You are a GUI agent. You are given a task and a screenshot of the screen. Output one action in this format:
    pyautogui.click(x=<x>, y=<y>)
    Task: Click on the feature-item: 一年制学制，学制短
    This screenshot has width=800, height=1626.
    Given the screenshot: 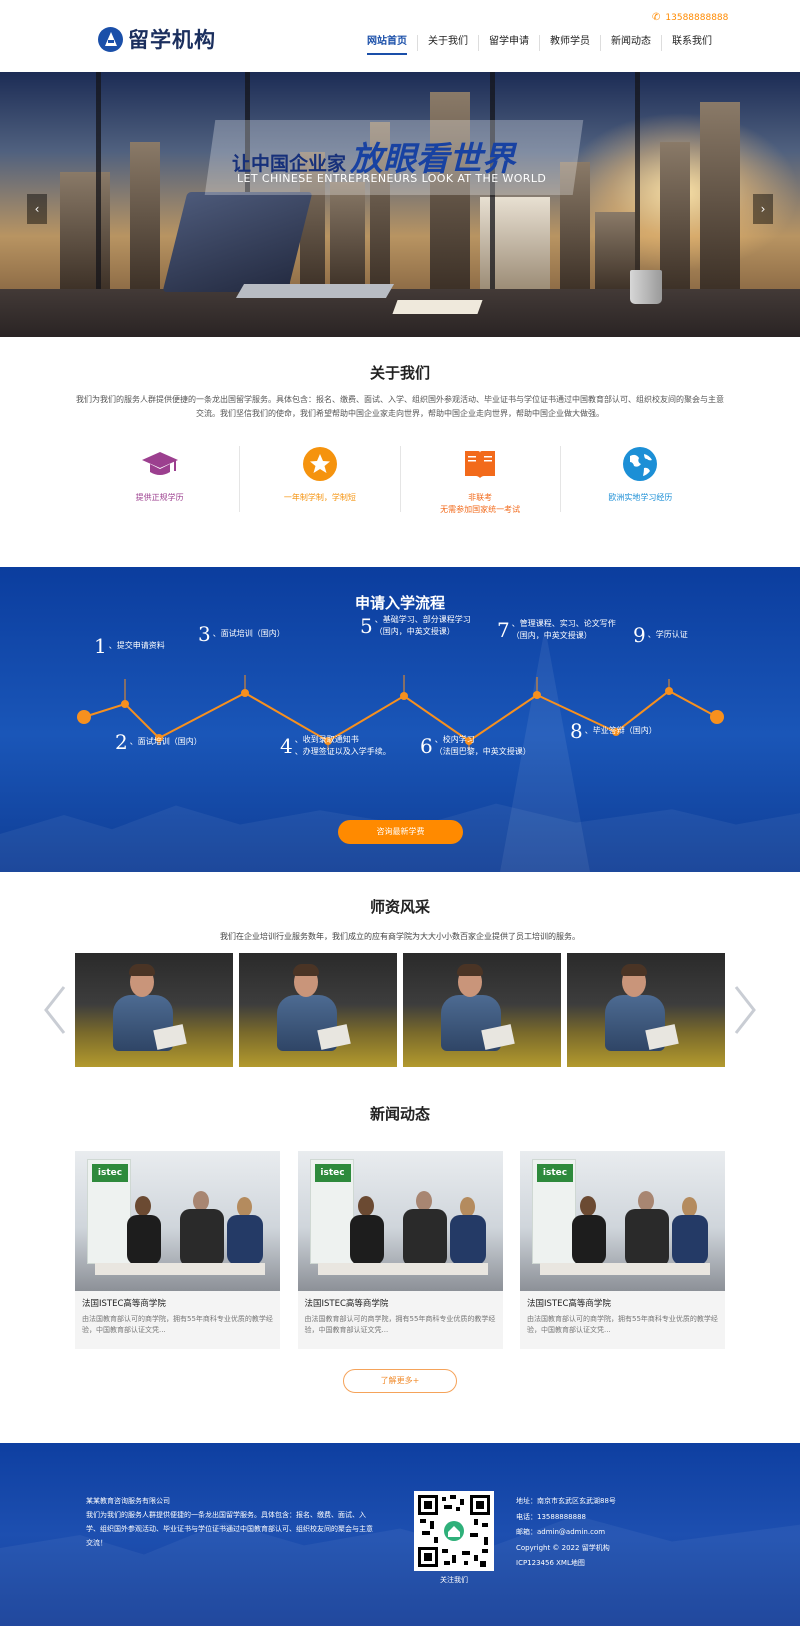 What is the action you would take?
    pyautogui.click(x=319, y=479)
    